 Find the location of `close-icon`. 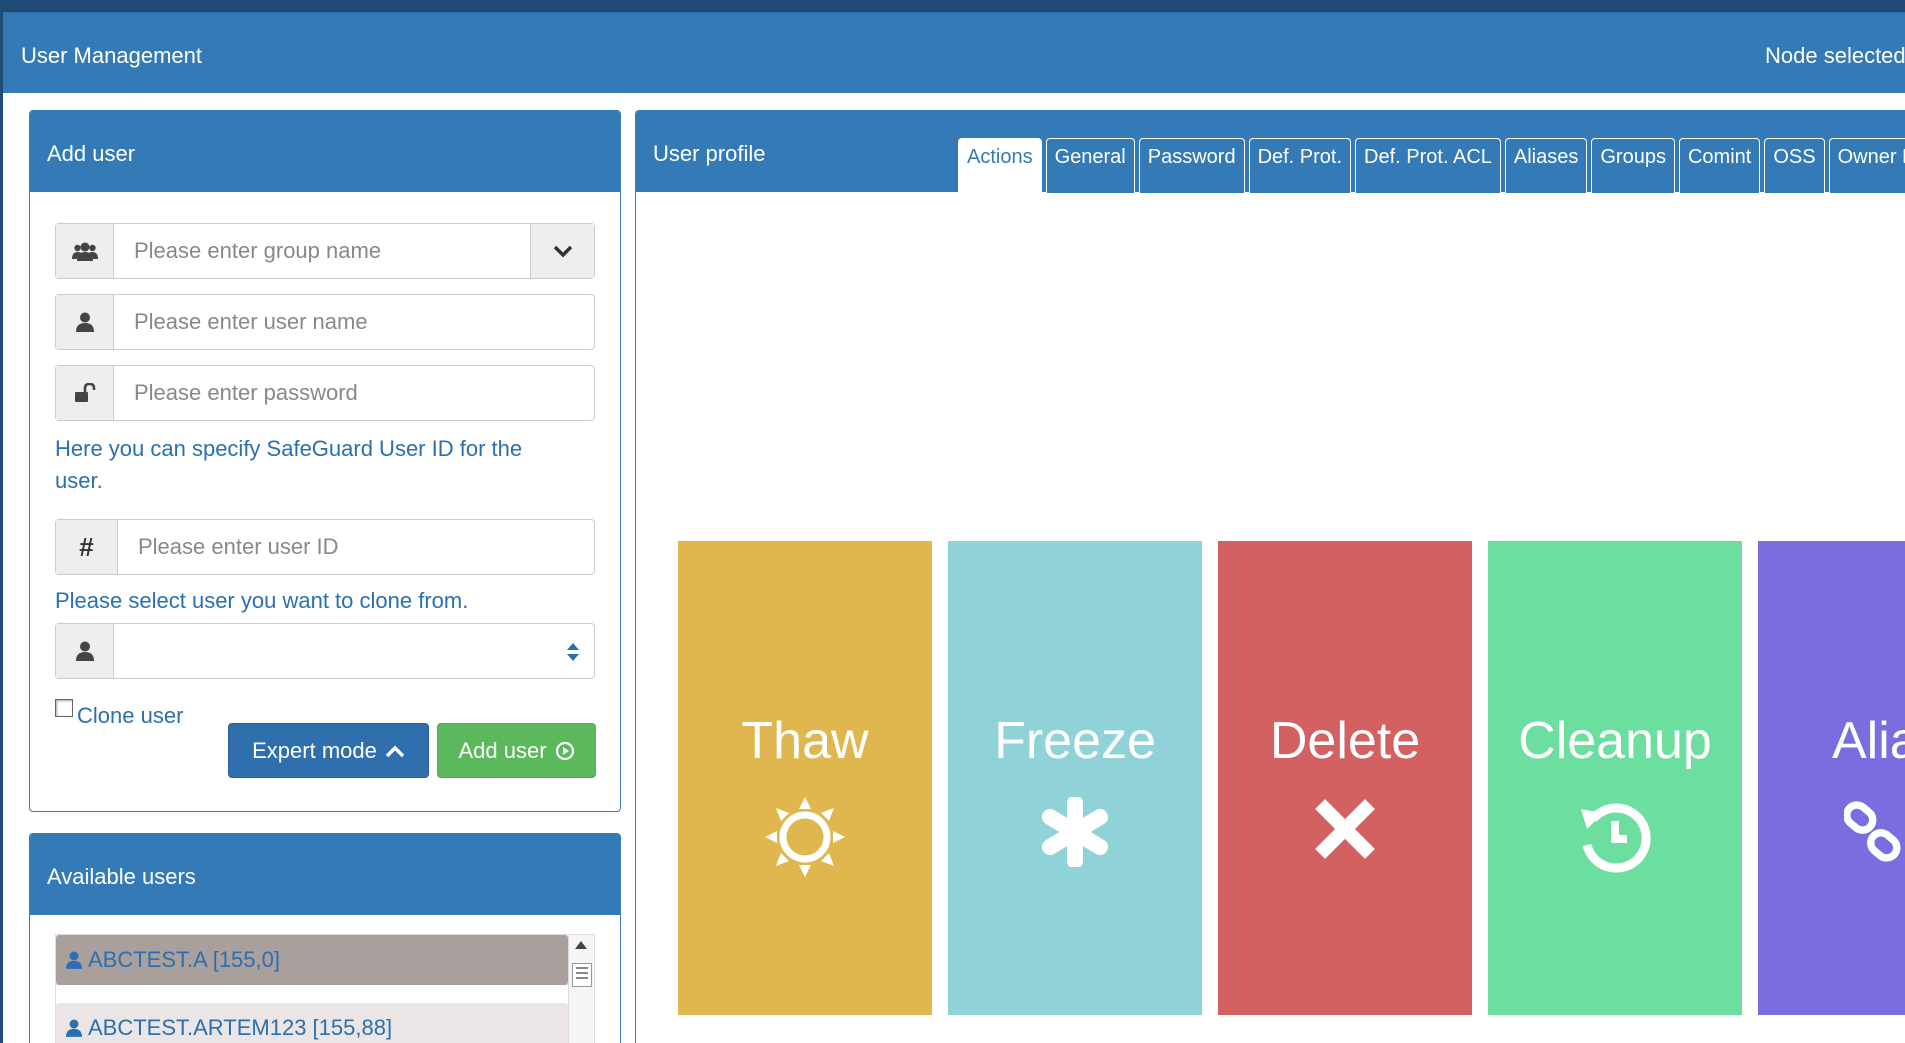

close-icon is located at coordinates (1345, 829).